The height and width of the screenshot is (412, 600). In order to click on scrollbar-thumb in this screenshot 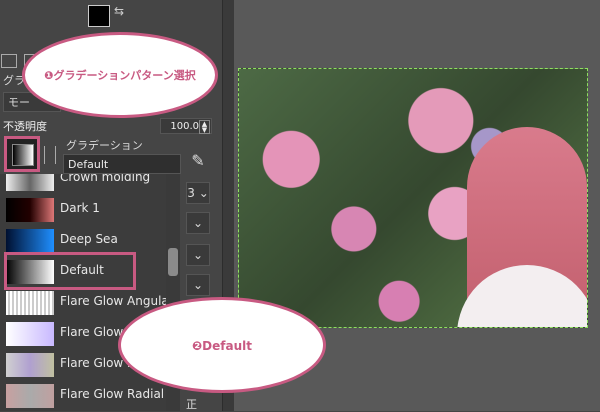, I will do `click(173, 262)`.